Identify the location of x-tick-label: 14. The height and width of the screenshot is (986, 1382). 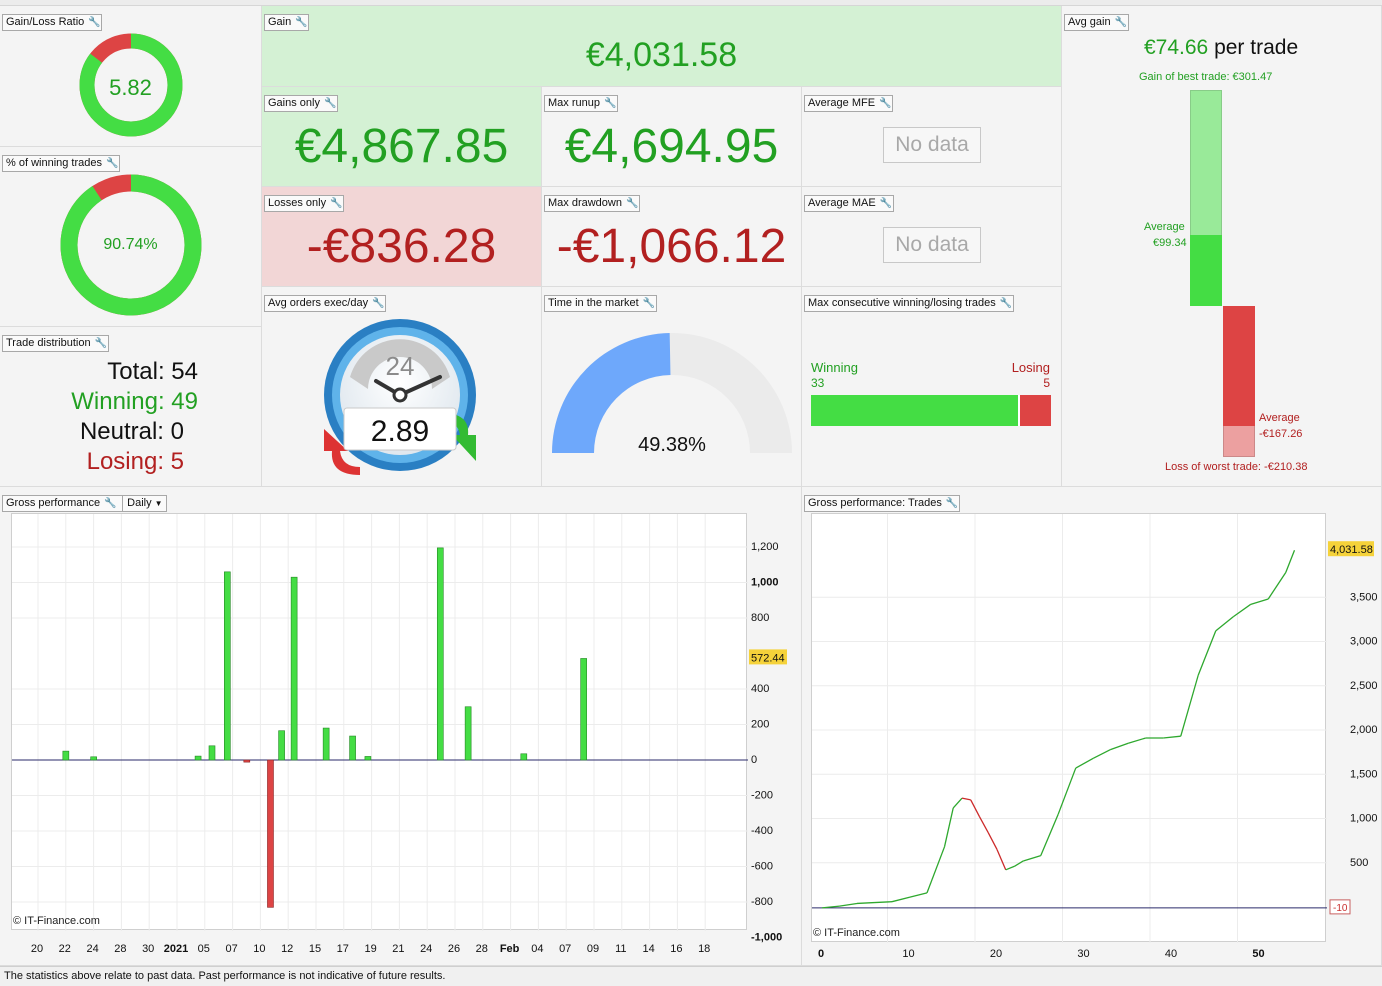
(648, 949).